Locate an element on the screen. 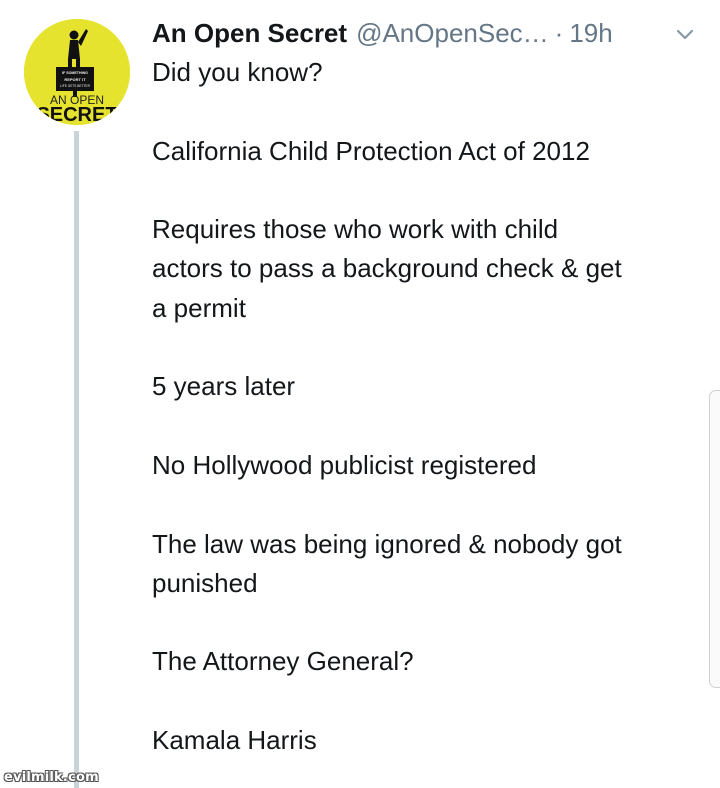 This screenshot has height=788, width=720. chevron-down-icon is located at coordinates (685, 34).